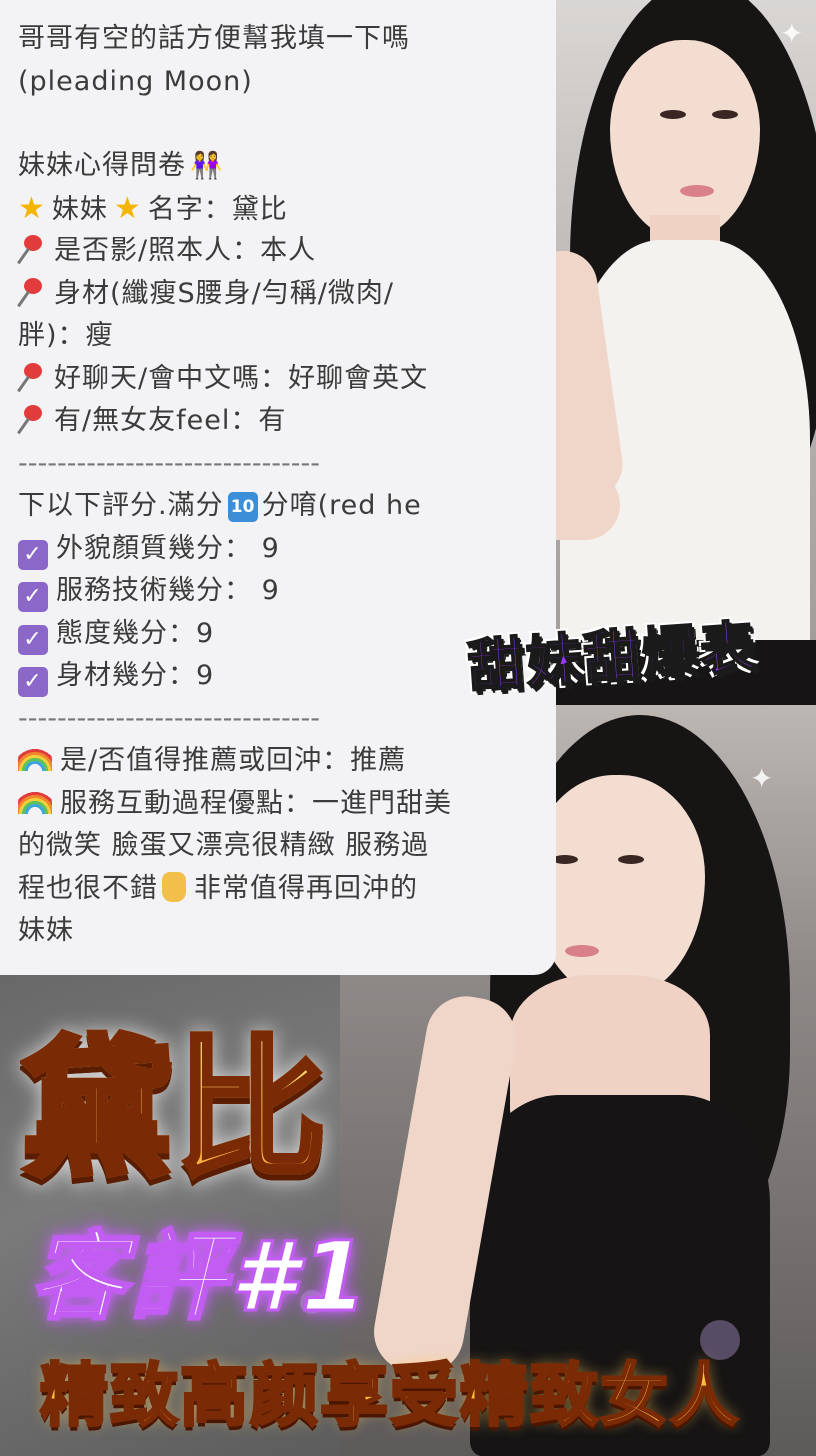 The image size is (816, 1456). I want to click on photo-match-line: 是否影/照本人：本人, so click(287, 251).